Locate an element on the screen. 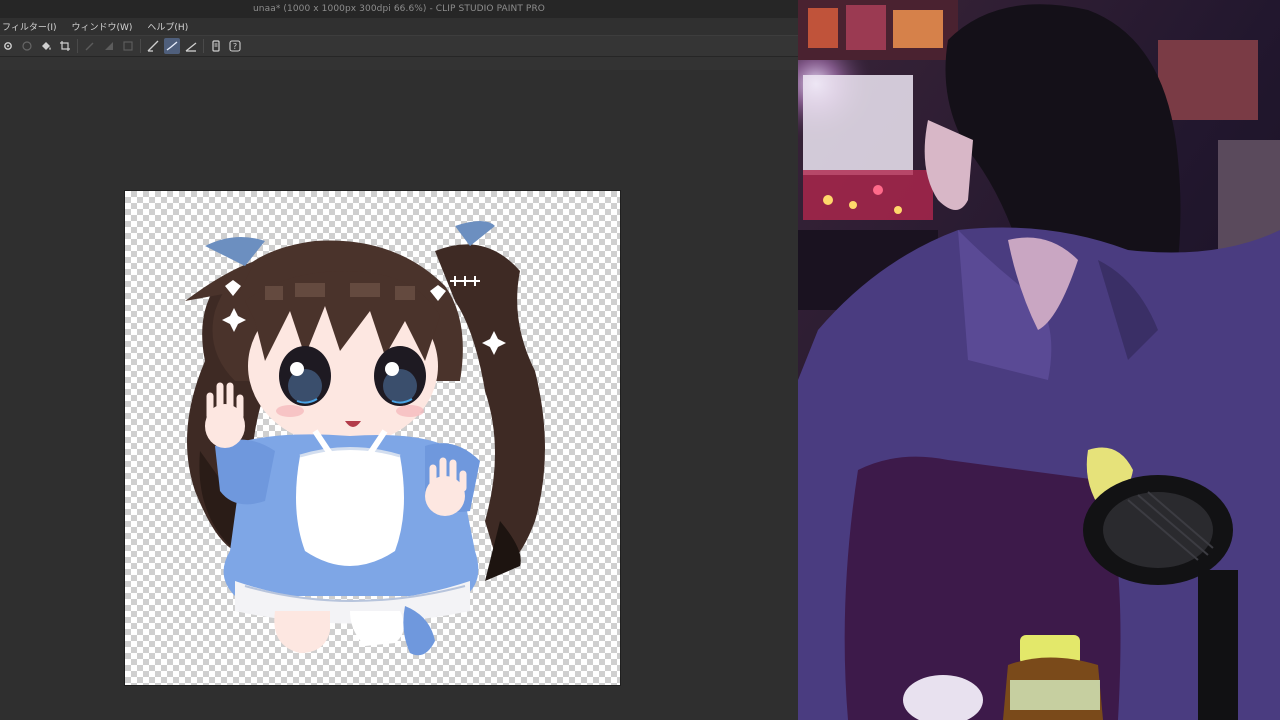 Image resolution: width=1280 pixels, height=720 pixels. fill-icon is located at coordinates (46, 46).